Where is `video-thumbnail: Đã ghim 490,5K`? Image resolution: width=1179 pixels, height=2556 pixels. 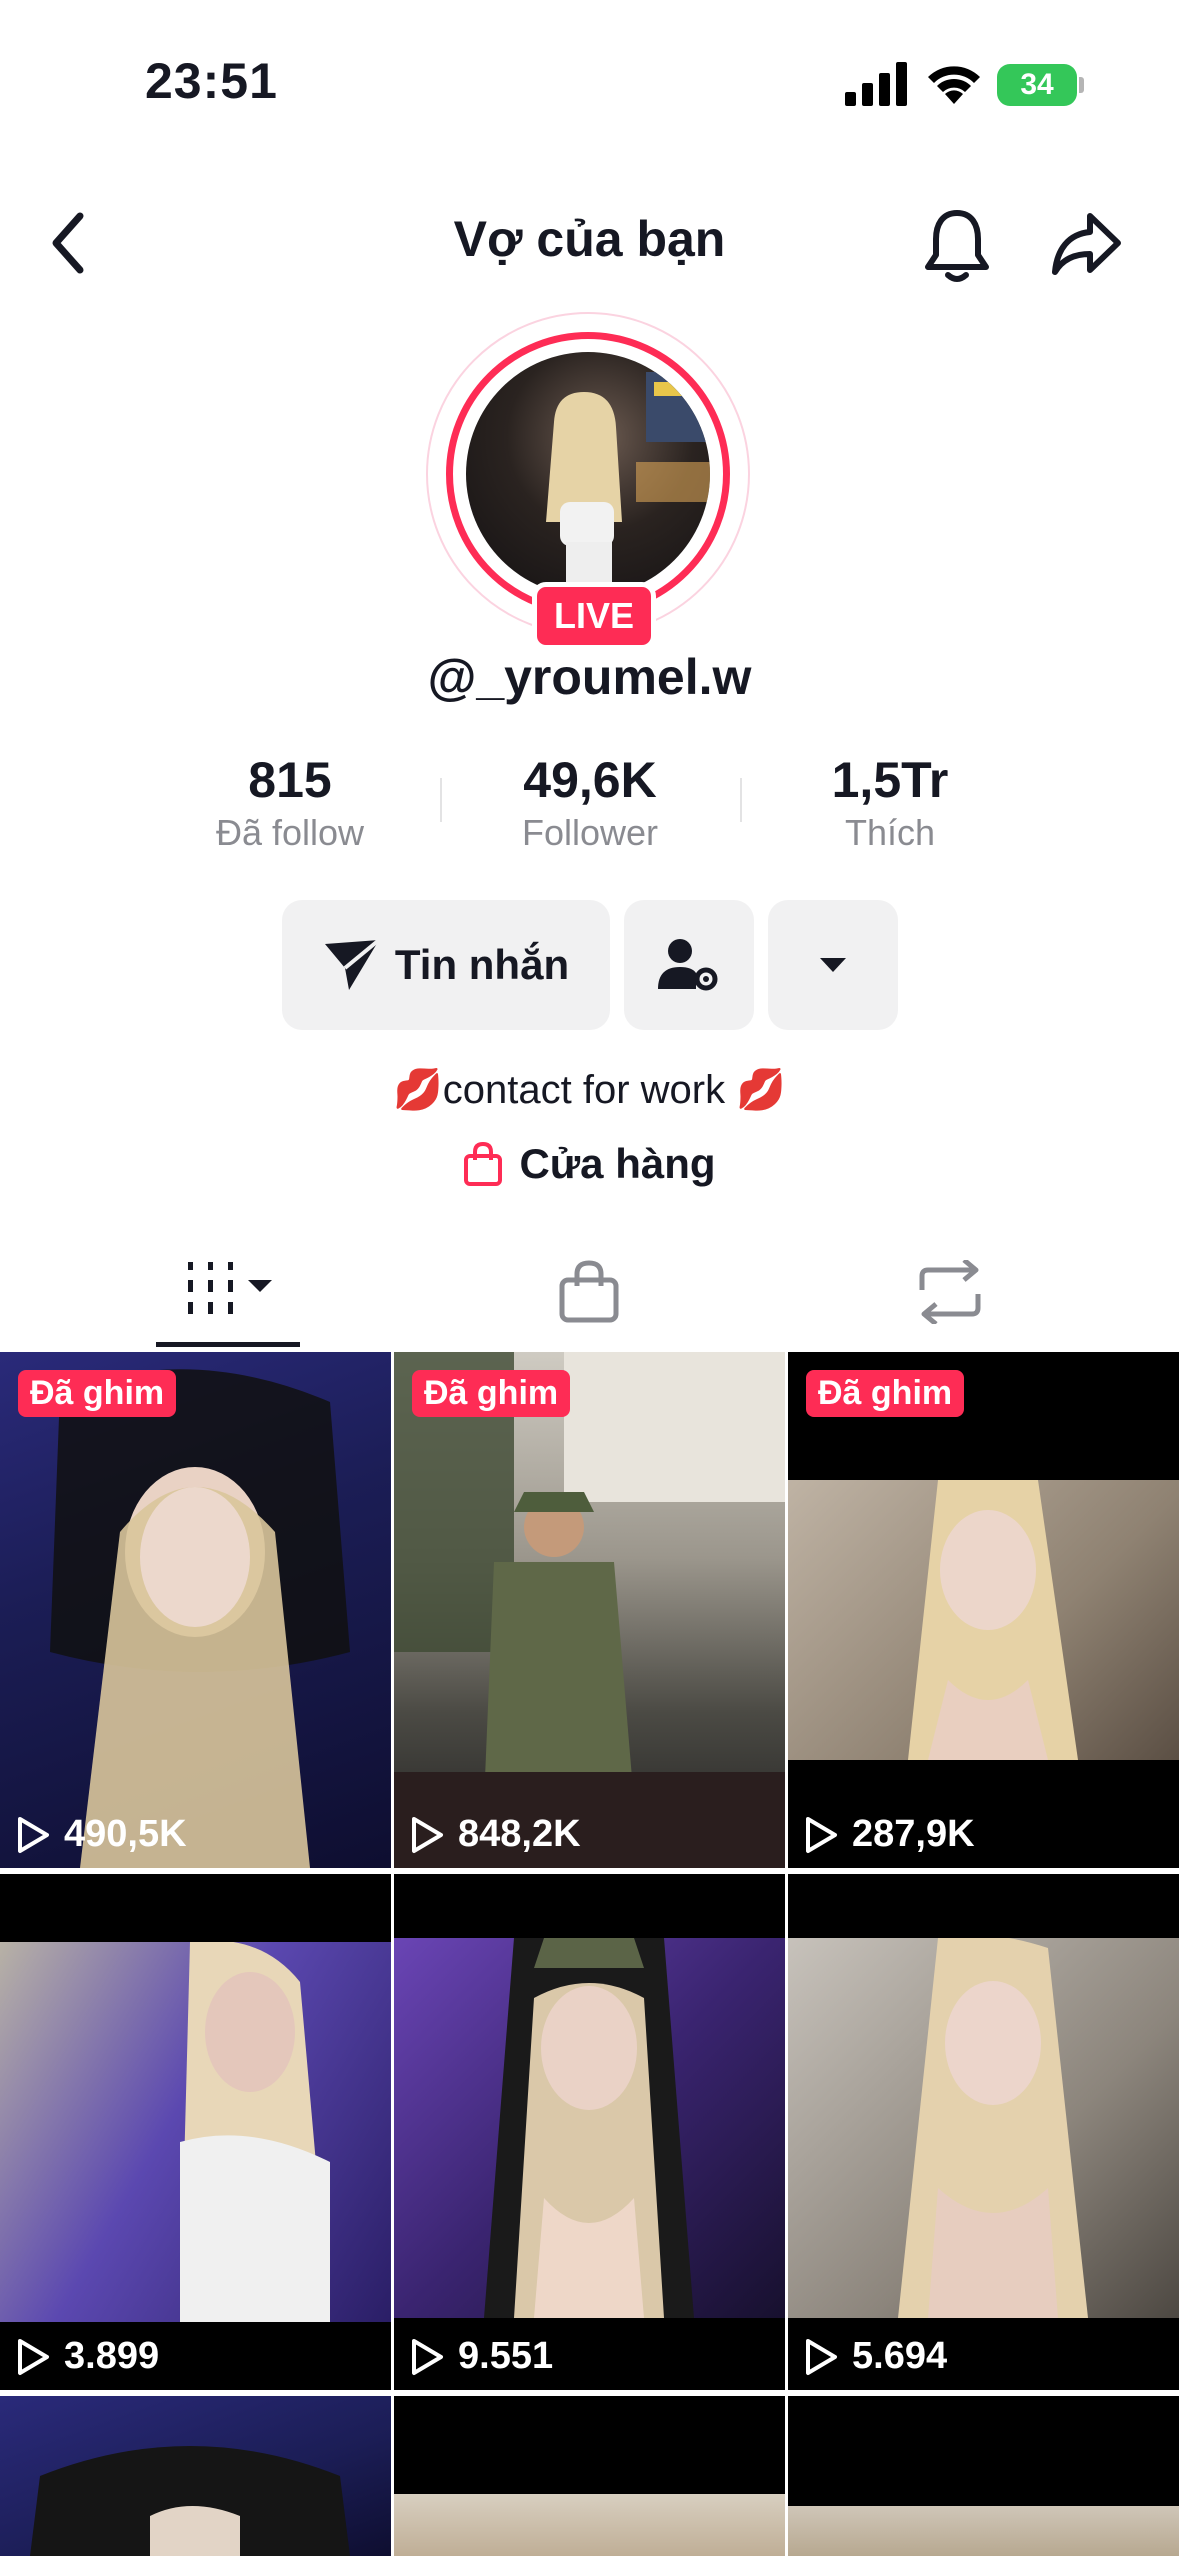
video-thumbnail: Đã ghim 490,5K is located at coordinates (195, 1610).